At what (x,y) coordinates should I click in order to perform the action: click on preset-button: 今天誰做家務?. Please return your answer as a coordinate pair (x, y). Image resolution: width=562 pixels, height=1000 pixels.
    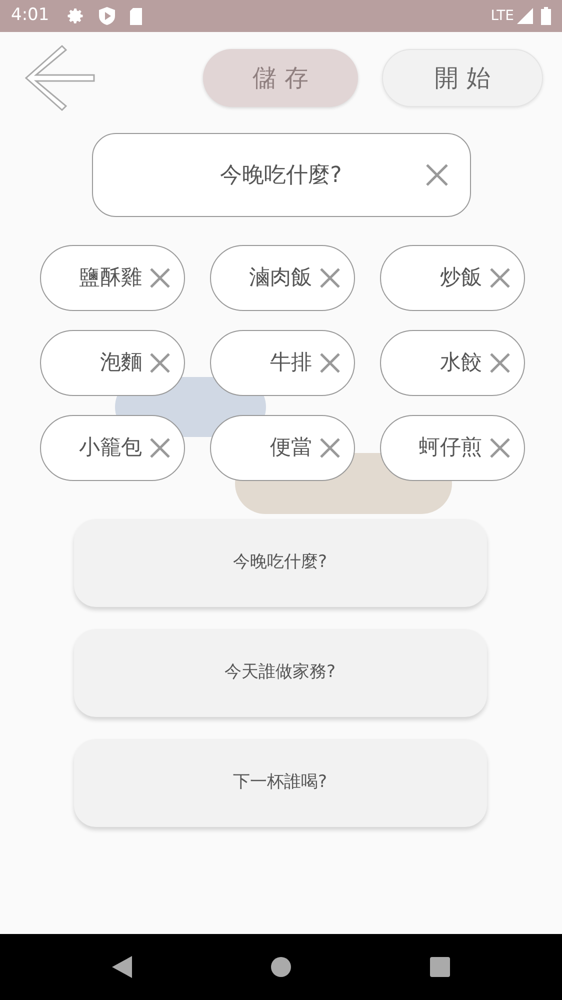
    Looking at the image, I should click on (280, 673).